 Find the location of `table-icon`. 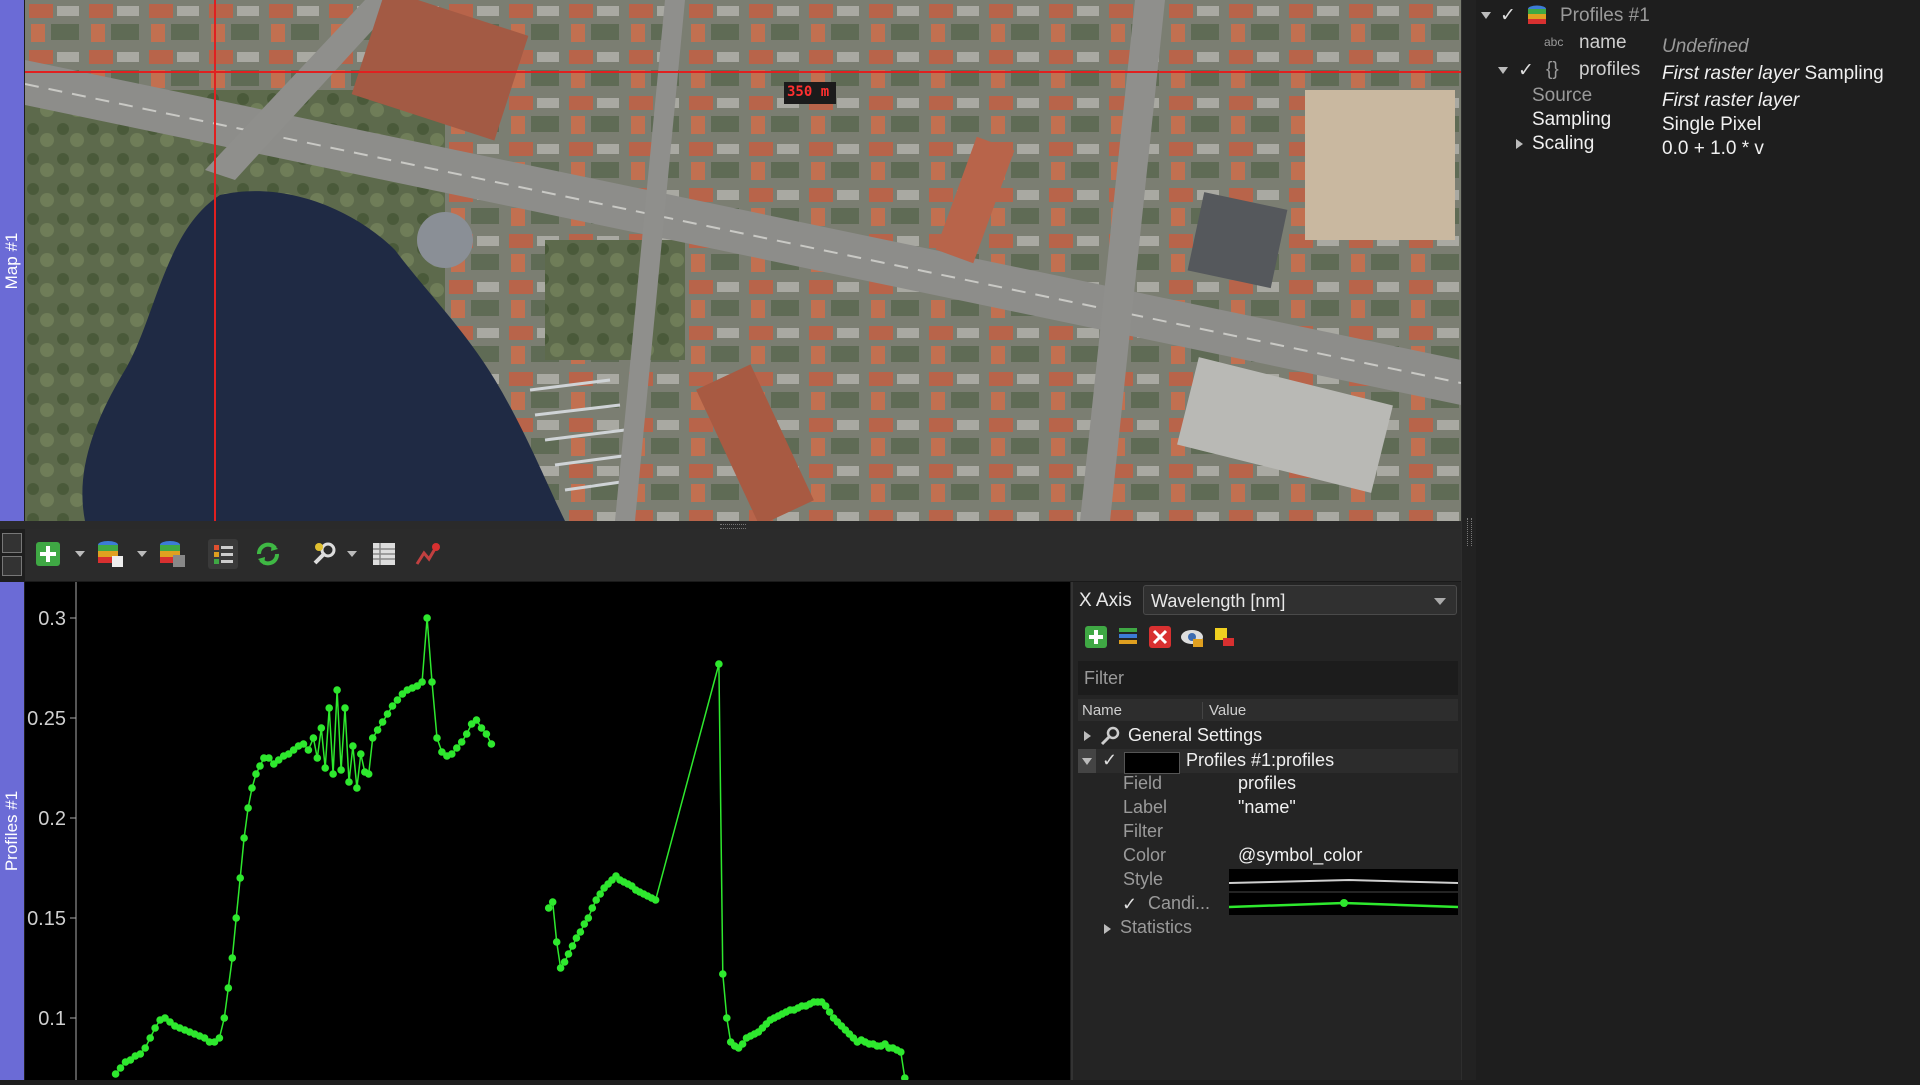

table-icon is located at coordinates (384, 554).